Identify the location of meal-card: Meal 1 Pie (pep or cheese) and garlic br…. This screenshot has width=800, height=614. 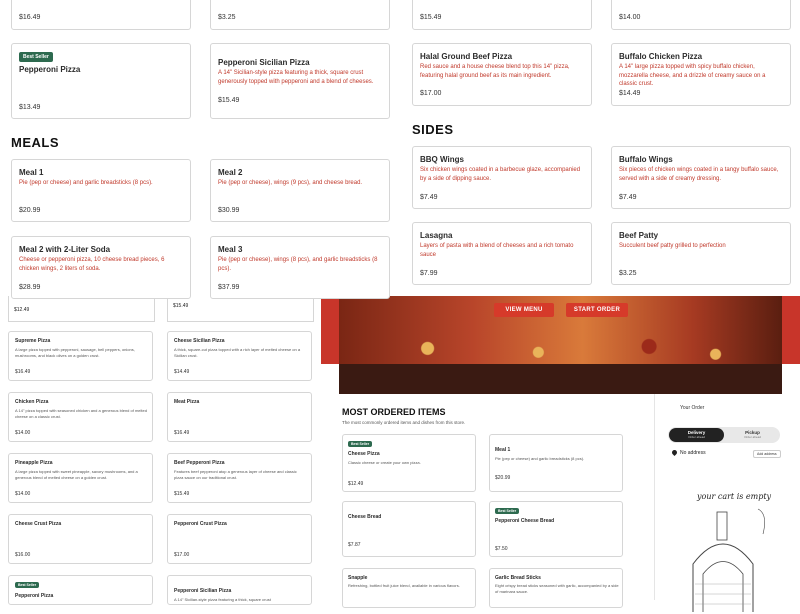
(101, 190).